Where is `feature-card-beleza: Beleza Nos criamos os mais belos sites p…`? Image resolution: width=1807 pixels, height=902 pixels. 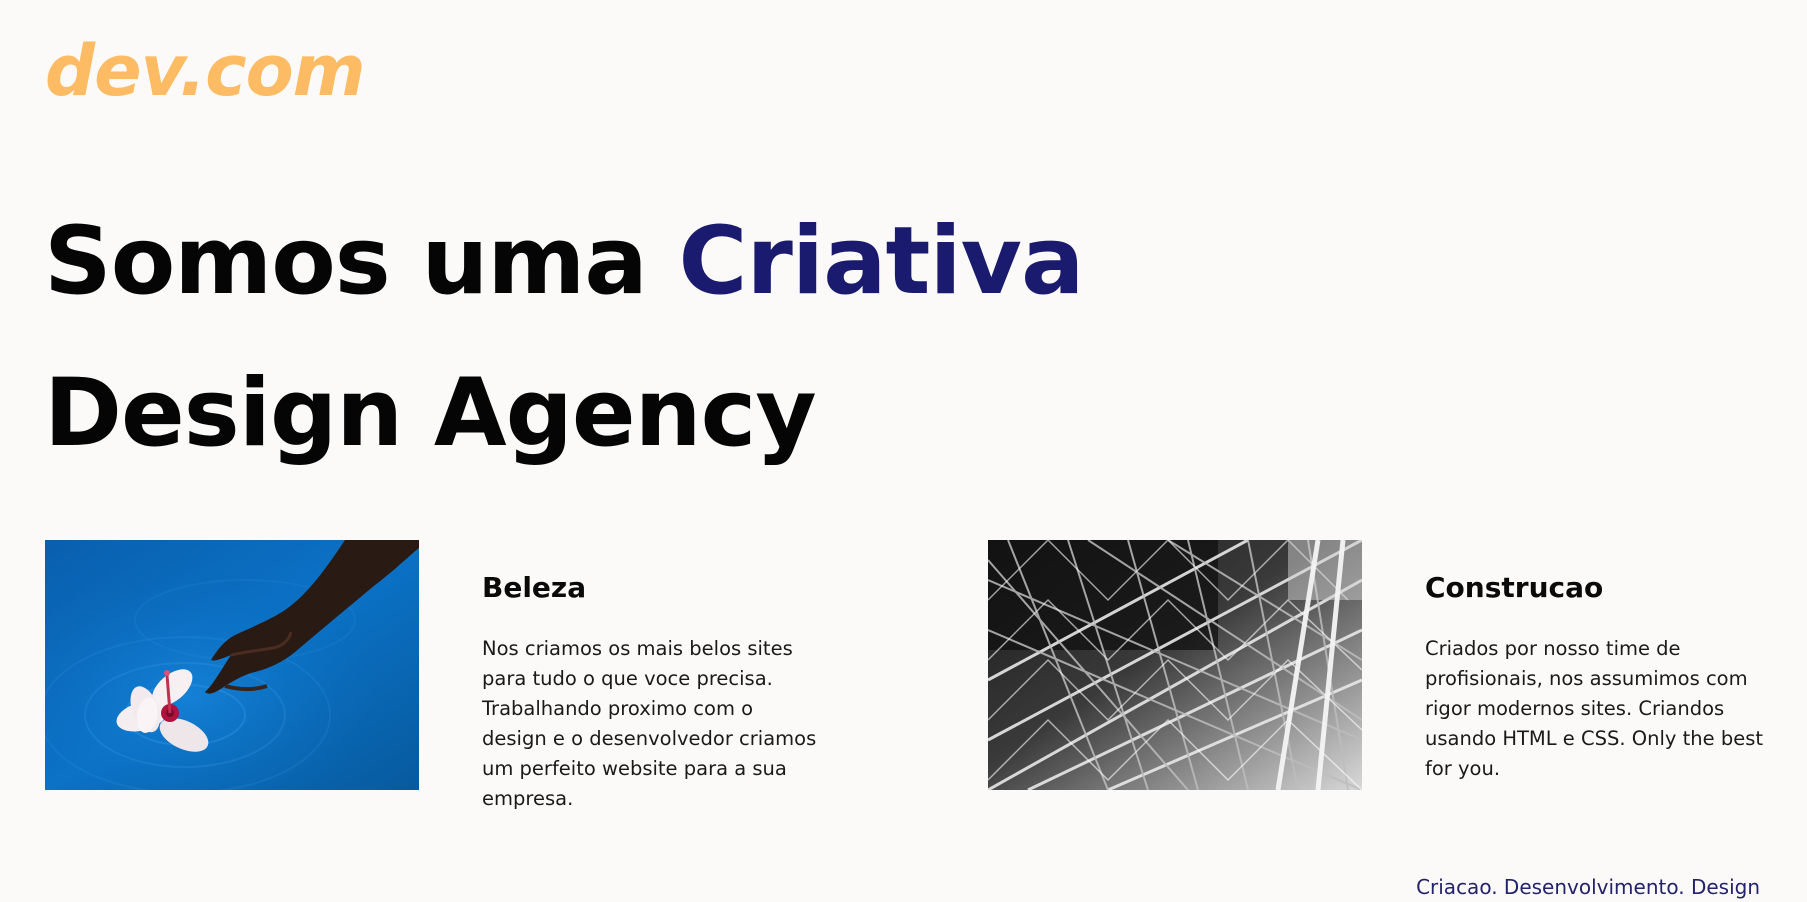
feature-card-beleza: Beleza Nos criamos os mais belos sites p… is located at coordinates (445, 690).